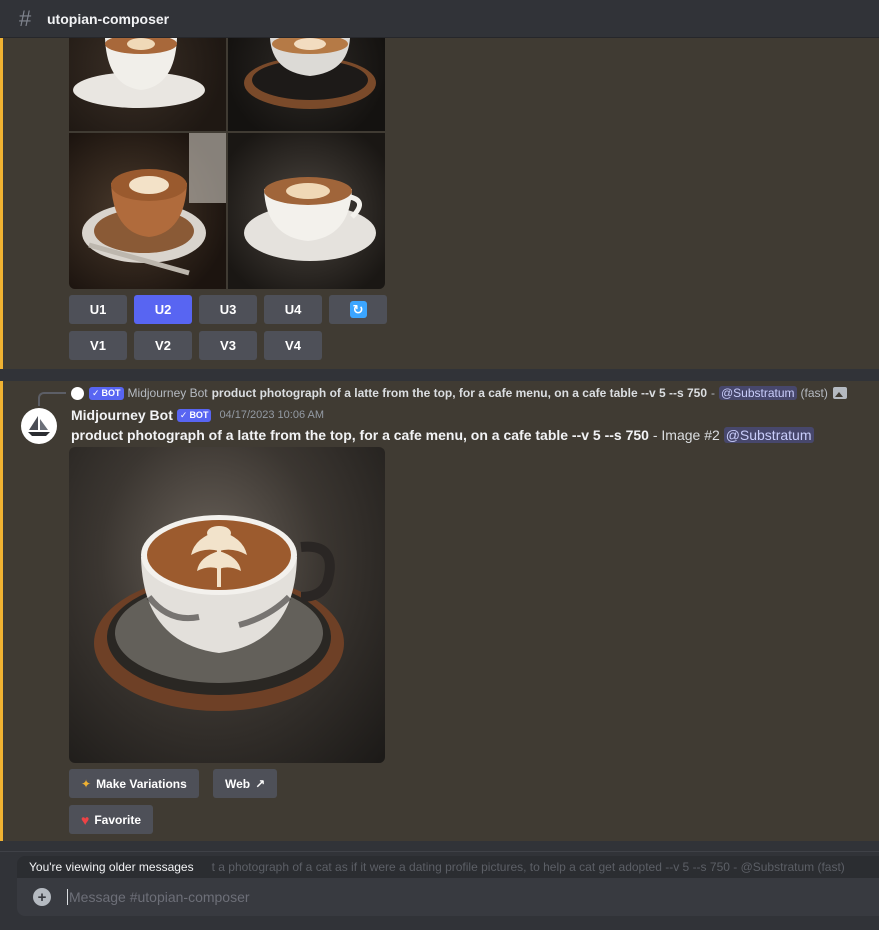 The height and width of the screenshot is (930, 879). I want to click on v3-button: V3, so click(228, 345).